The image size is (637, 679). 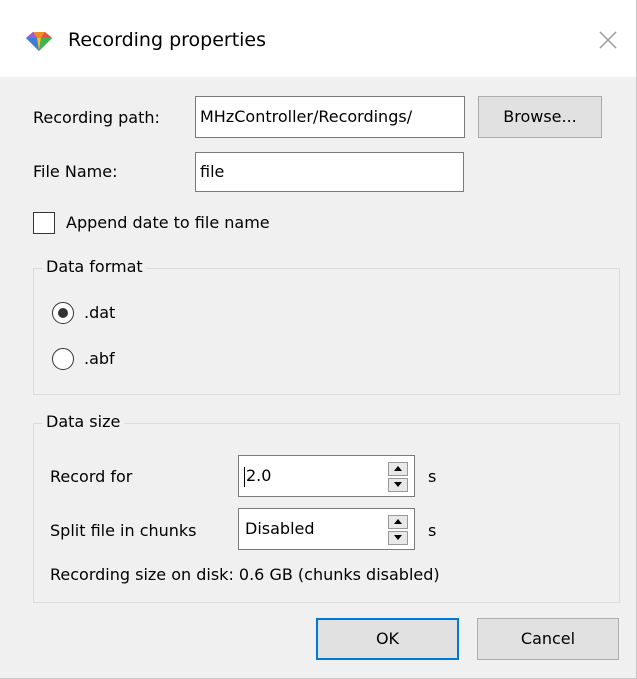 What do you see at coordinates (83, 421) in the screenshot?
I see `data-size-title: Data size` at bounding box center [83, 421].